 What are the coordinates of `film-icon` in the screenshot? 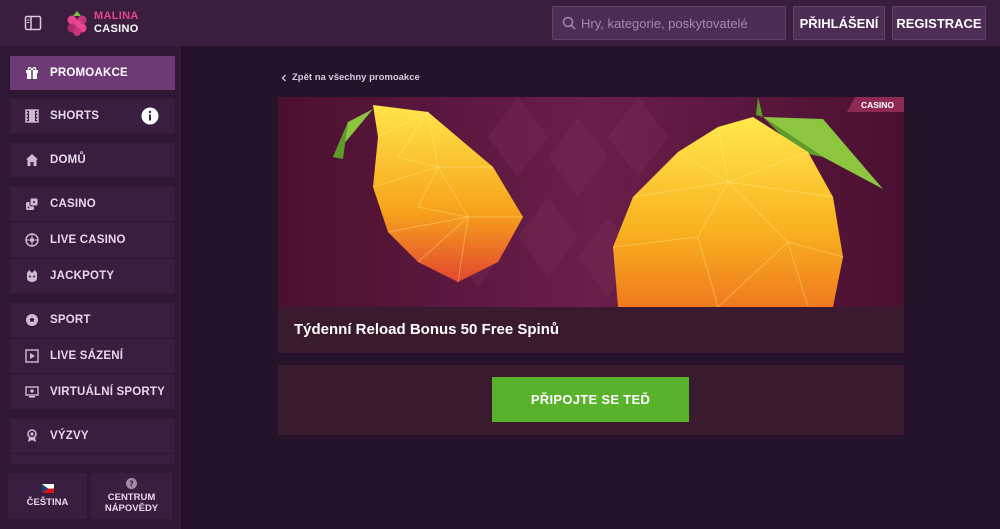 It's located at (32, 116).